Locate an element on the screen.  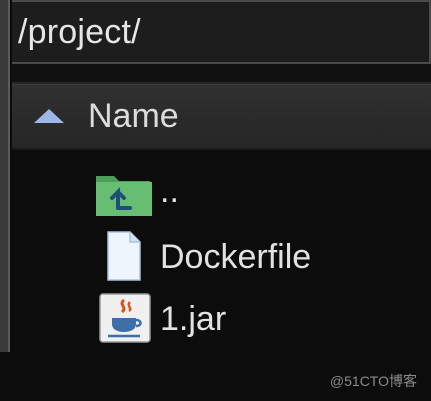
list-item-label: 1.jar is located at coordinates (193, 319).